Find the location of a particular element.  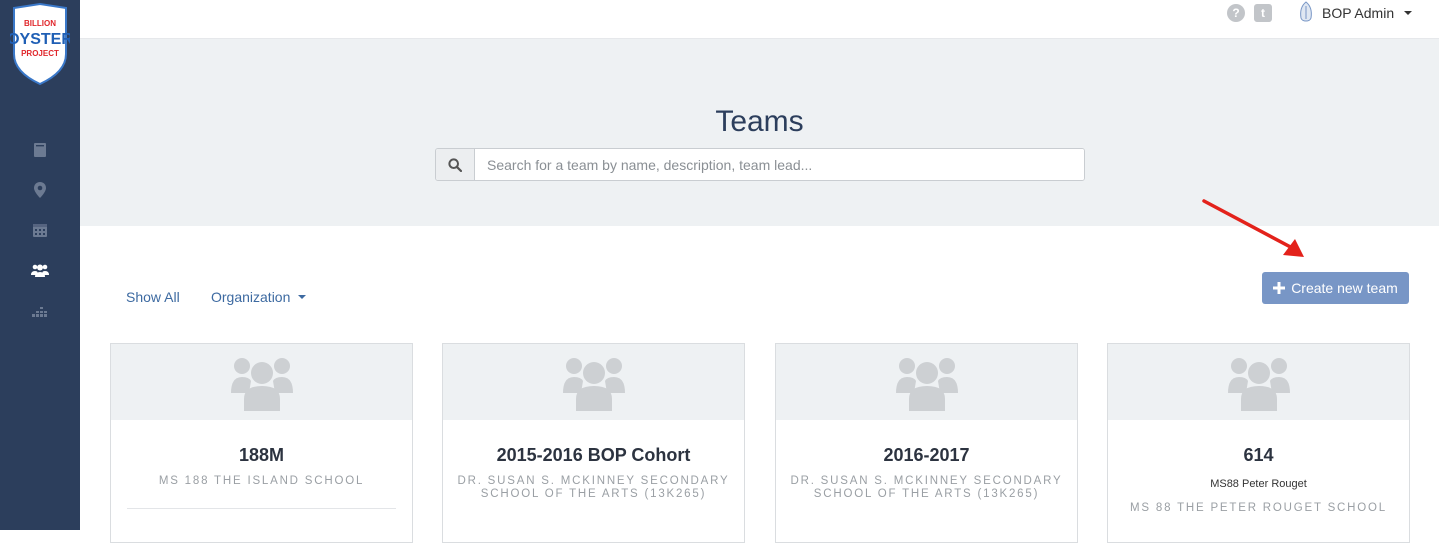

organization-label: Organization is located at coordinates (251, 297).